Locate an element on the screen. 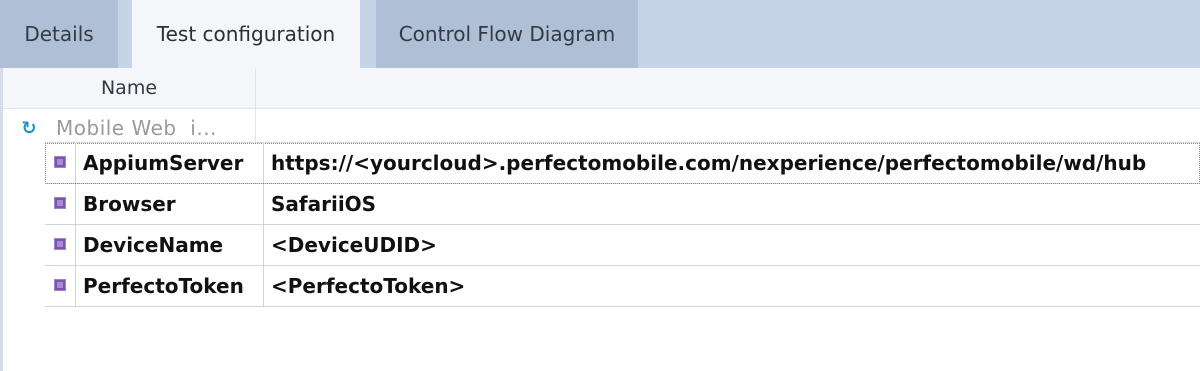  property-name-cell: DeviceName is located at coordinates (169, 245).